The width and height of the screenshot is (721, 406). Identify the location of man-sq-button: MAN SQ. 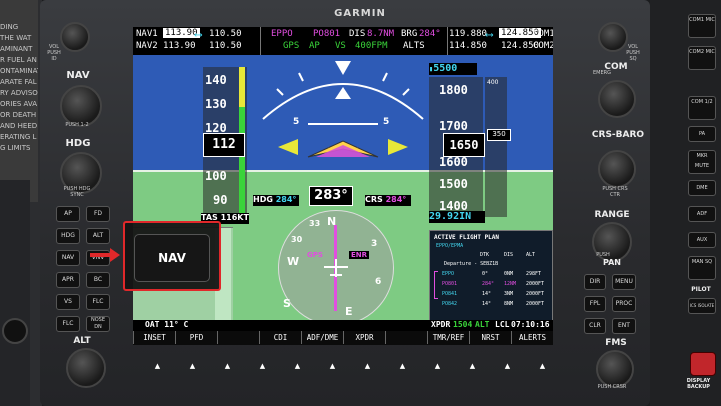
(702, 268).